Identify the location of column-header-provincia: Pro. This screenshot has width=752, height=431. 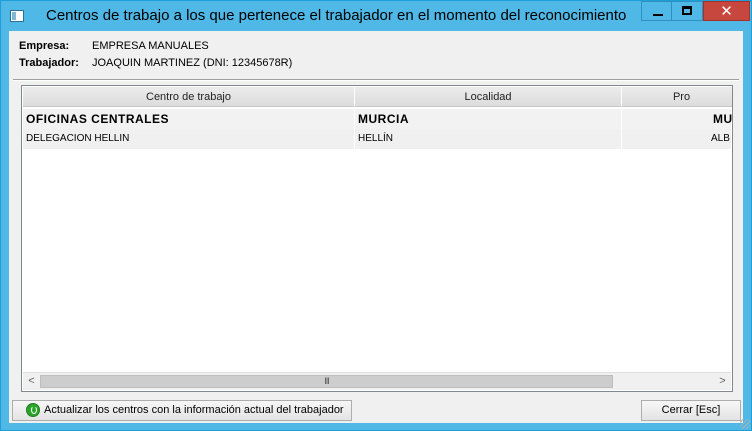
(677, 97).